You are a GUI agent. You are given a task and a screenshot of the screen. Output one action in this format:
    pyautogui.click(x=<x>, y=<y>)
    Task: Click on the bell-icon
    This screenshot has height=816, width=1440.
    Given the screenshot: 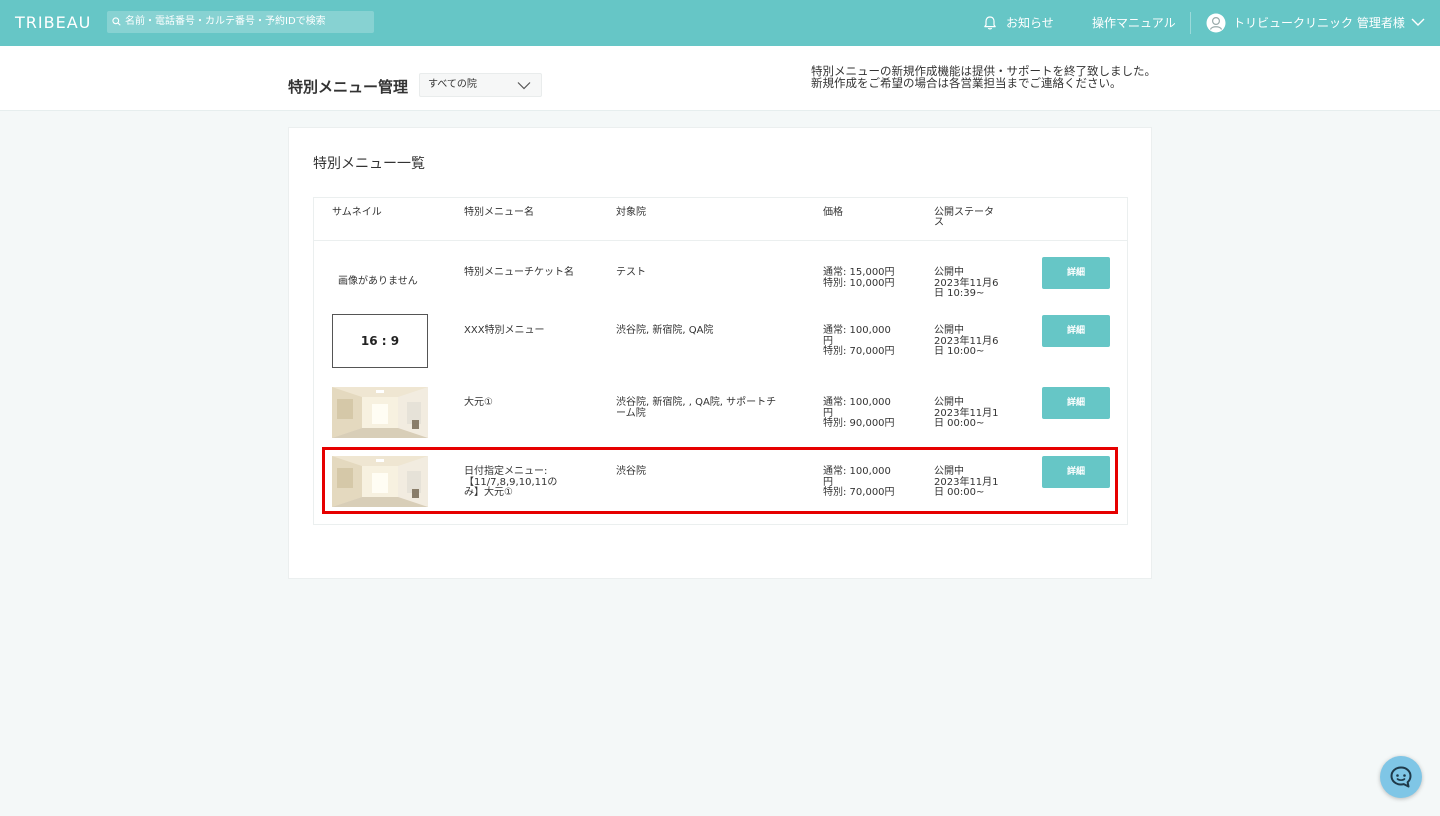 What is the action you would take?
    pyautogui.click(x=990, y=23)
    